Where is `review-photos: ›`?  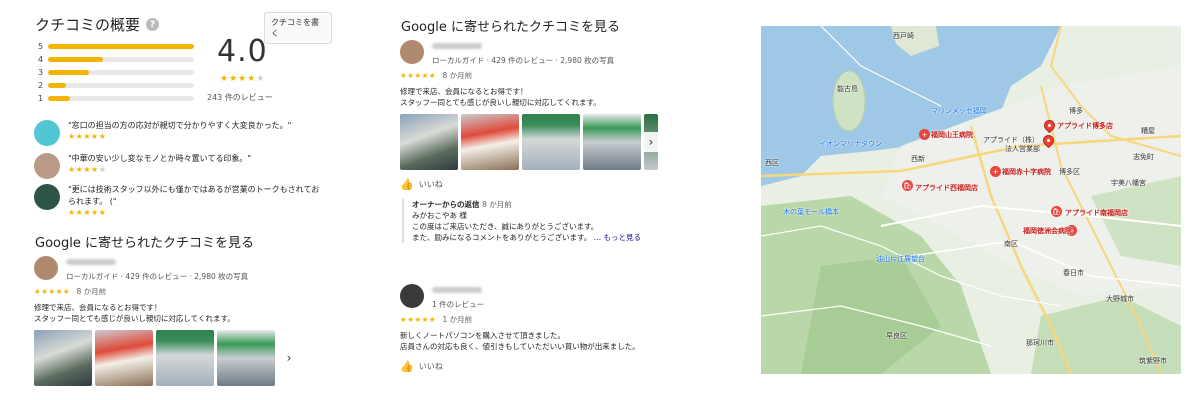 review-photos: › is located at coordinates (550, 142).